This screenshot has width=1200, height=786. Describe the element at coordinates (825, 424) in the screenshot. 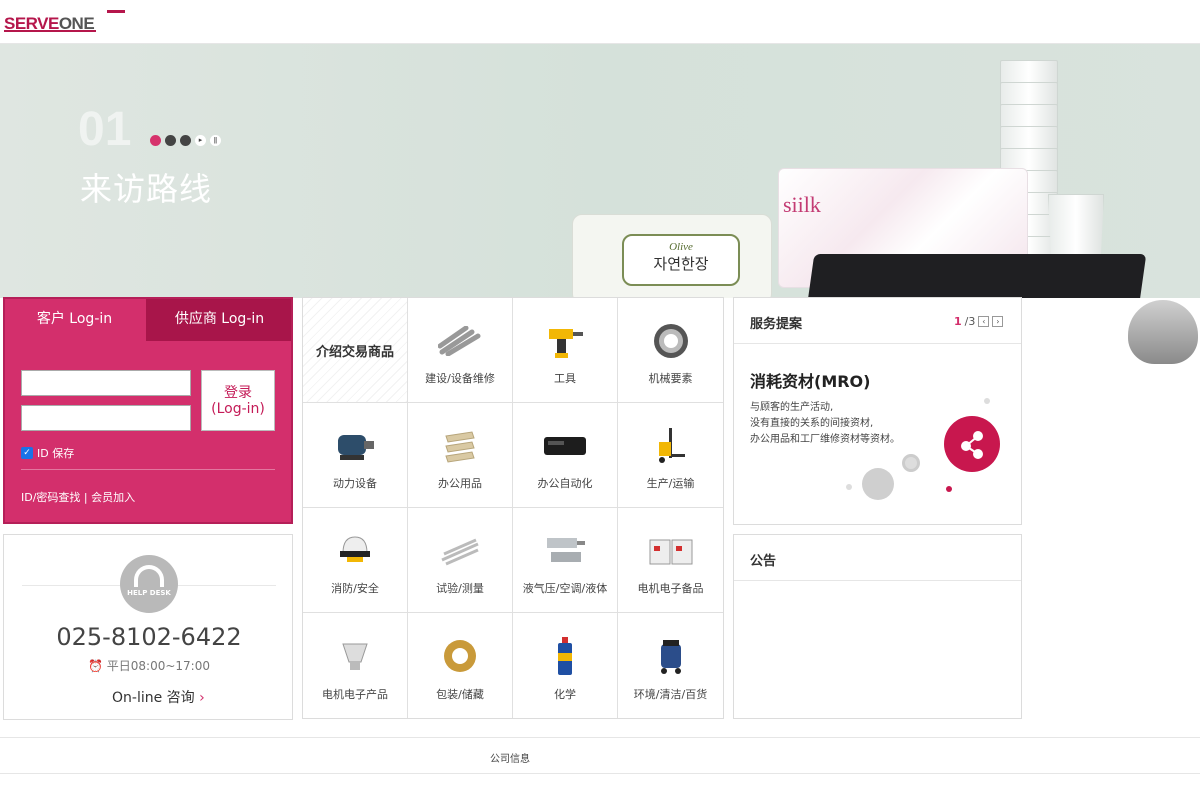

I see `service-description: 与顾客的生产活动, 没有直接的关系的间接资材, 办公用品和工厂维修资材等资材。` at that location.